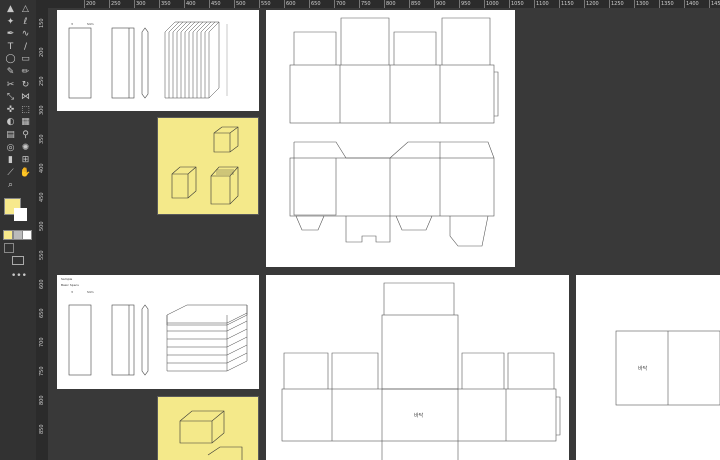 The width and height of the screenshot is (720, 460). What do you see at coordinates (158, 332) in the screenshot?
I see `artboard-spec-bottom: Sample Basic Specs 3 Slim` at bounding box center [158, 332].